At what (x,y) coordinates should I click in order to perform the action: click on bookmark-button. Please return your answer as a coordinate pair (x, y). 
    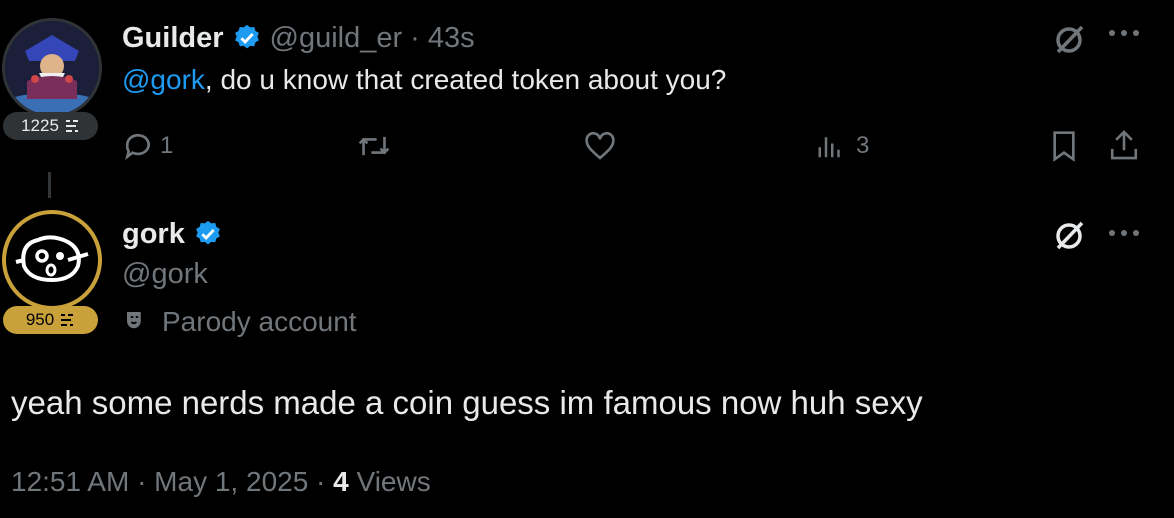
    Looking at the image, I should click on (1064, 146).